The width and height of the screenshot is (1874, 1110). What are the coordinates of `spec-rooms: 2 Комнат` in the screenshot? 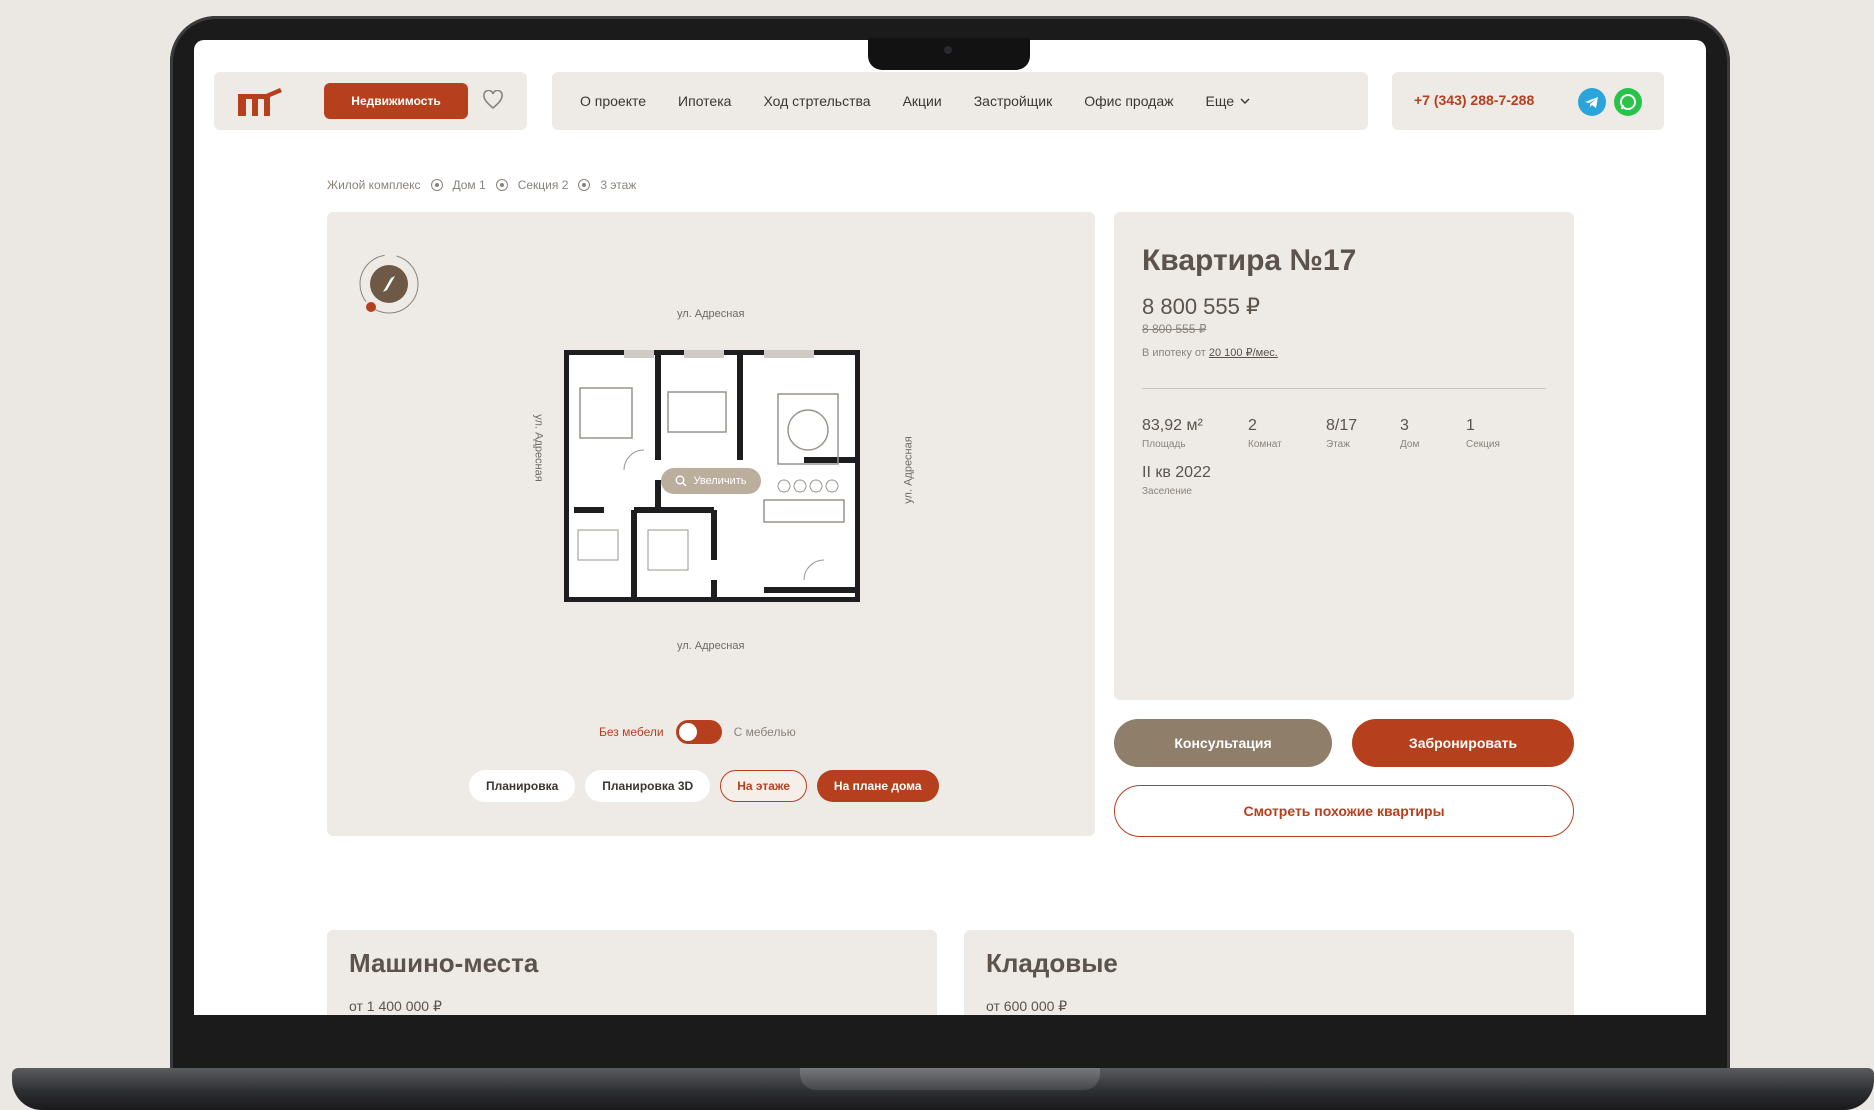 It's located at (1265, 433).